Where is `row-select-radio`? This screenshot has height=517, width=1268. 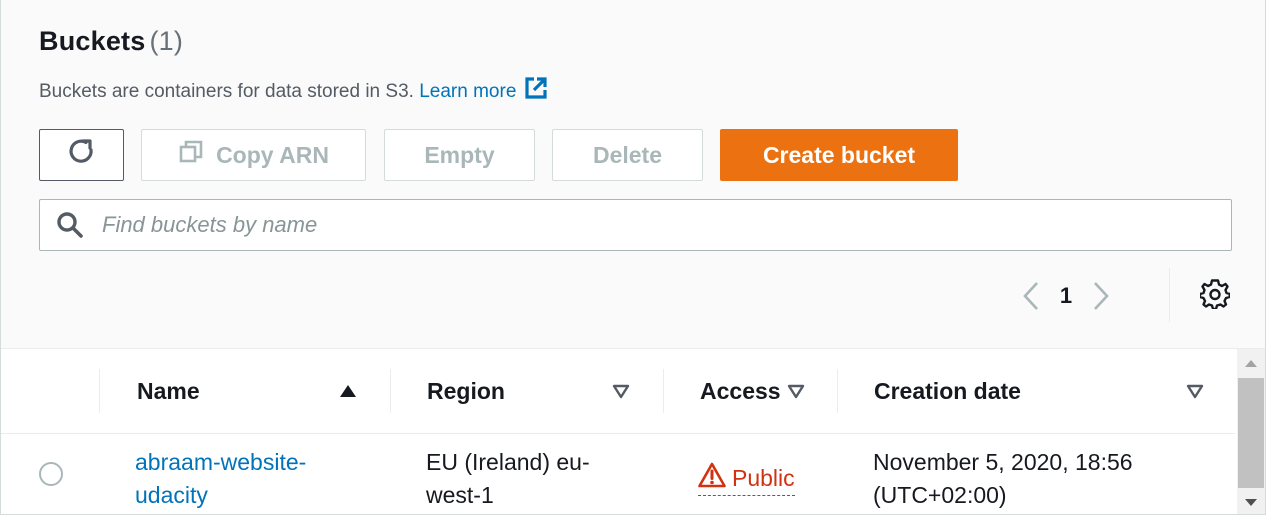
row-select-radio is located at coordinates (51, 474).